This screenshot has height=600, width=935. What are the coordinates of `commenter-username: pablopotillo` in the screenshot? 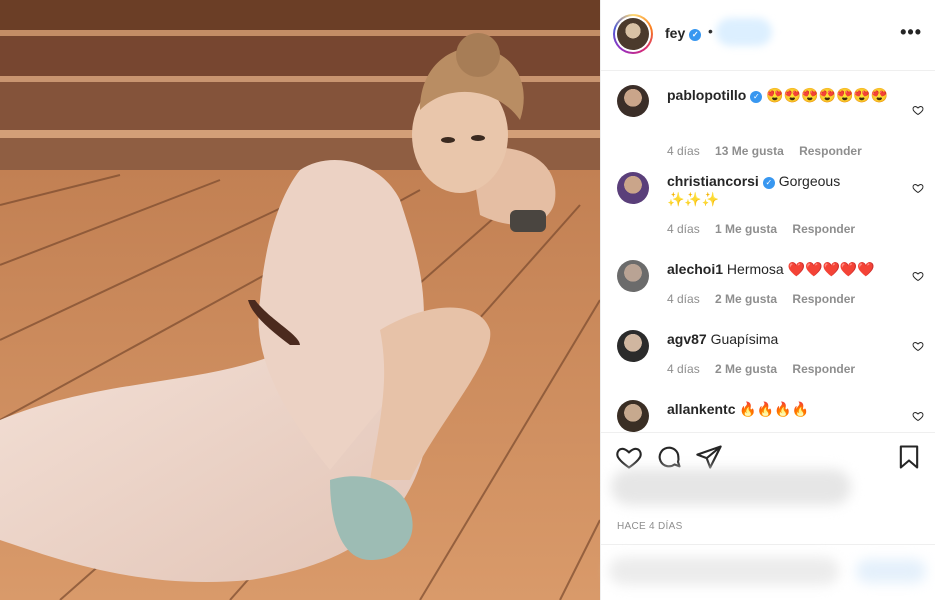 It's located at (706, 95).